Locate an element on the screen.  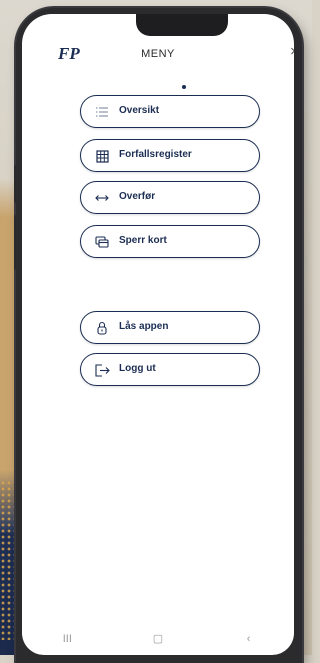
menu-button-las-appen: Lås appen is located at coordinates (170, 327).